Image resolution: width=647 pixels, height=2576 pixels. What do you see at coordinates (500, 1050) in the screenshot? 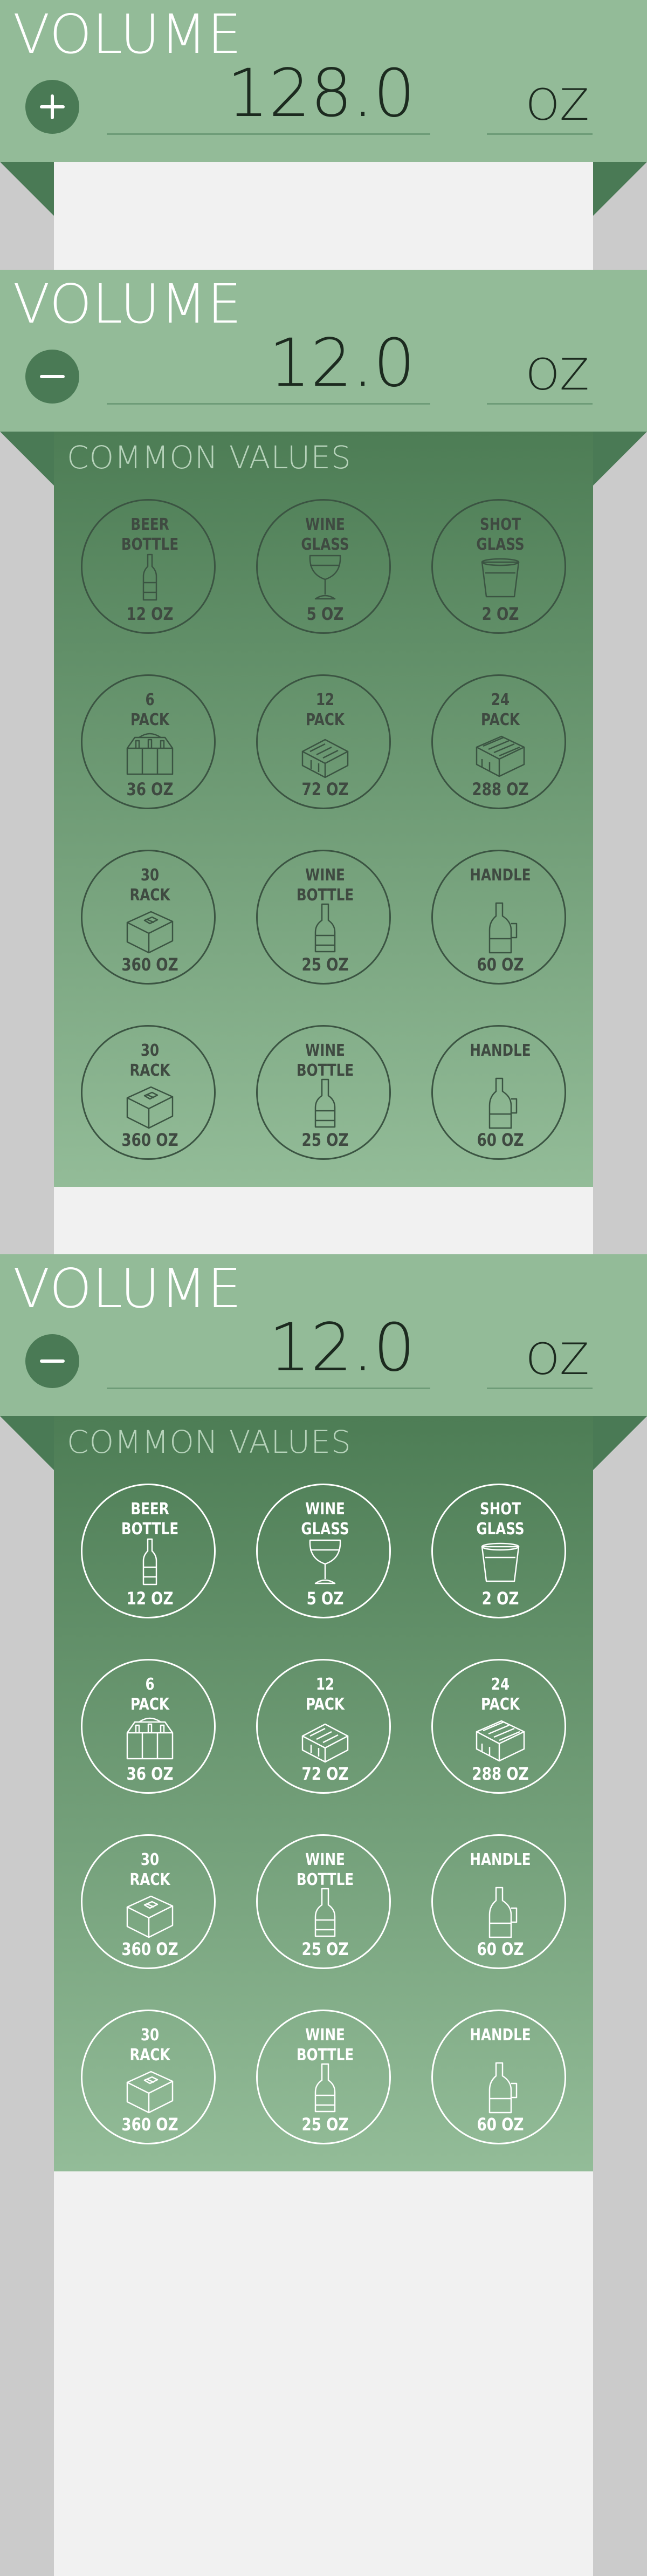
I see `common-value-label: HANDLE` at bounding box center [500, 1050].